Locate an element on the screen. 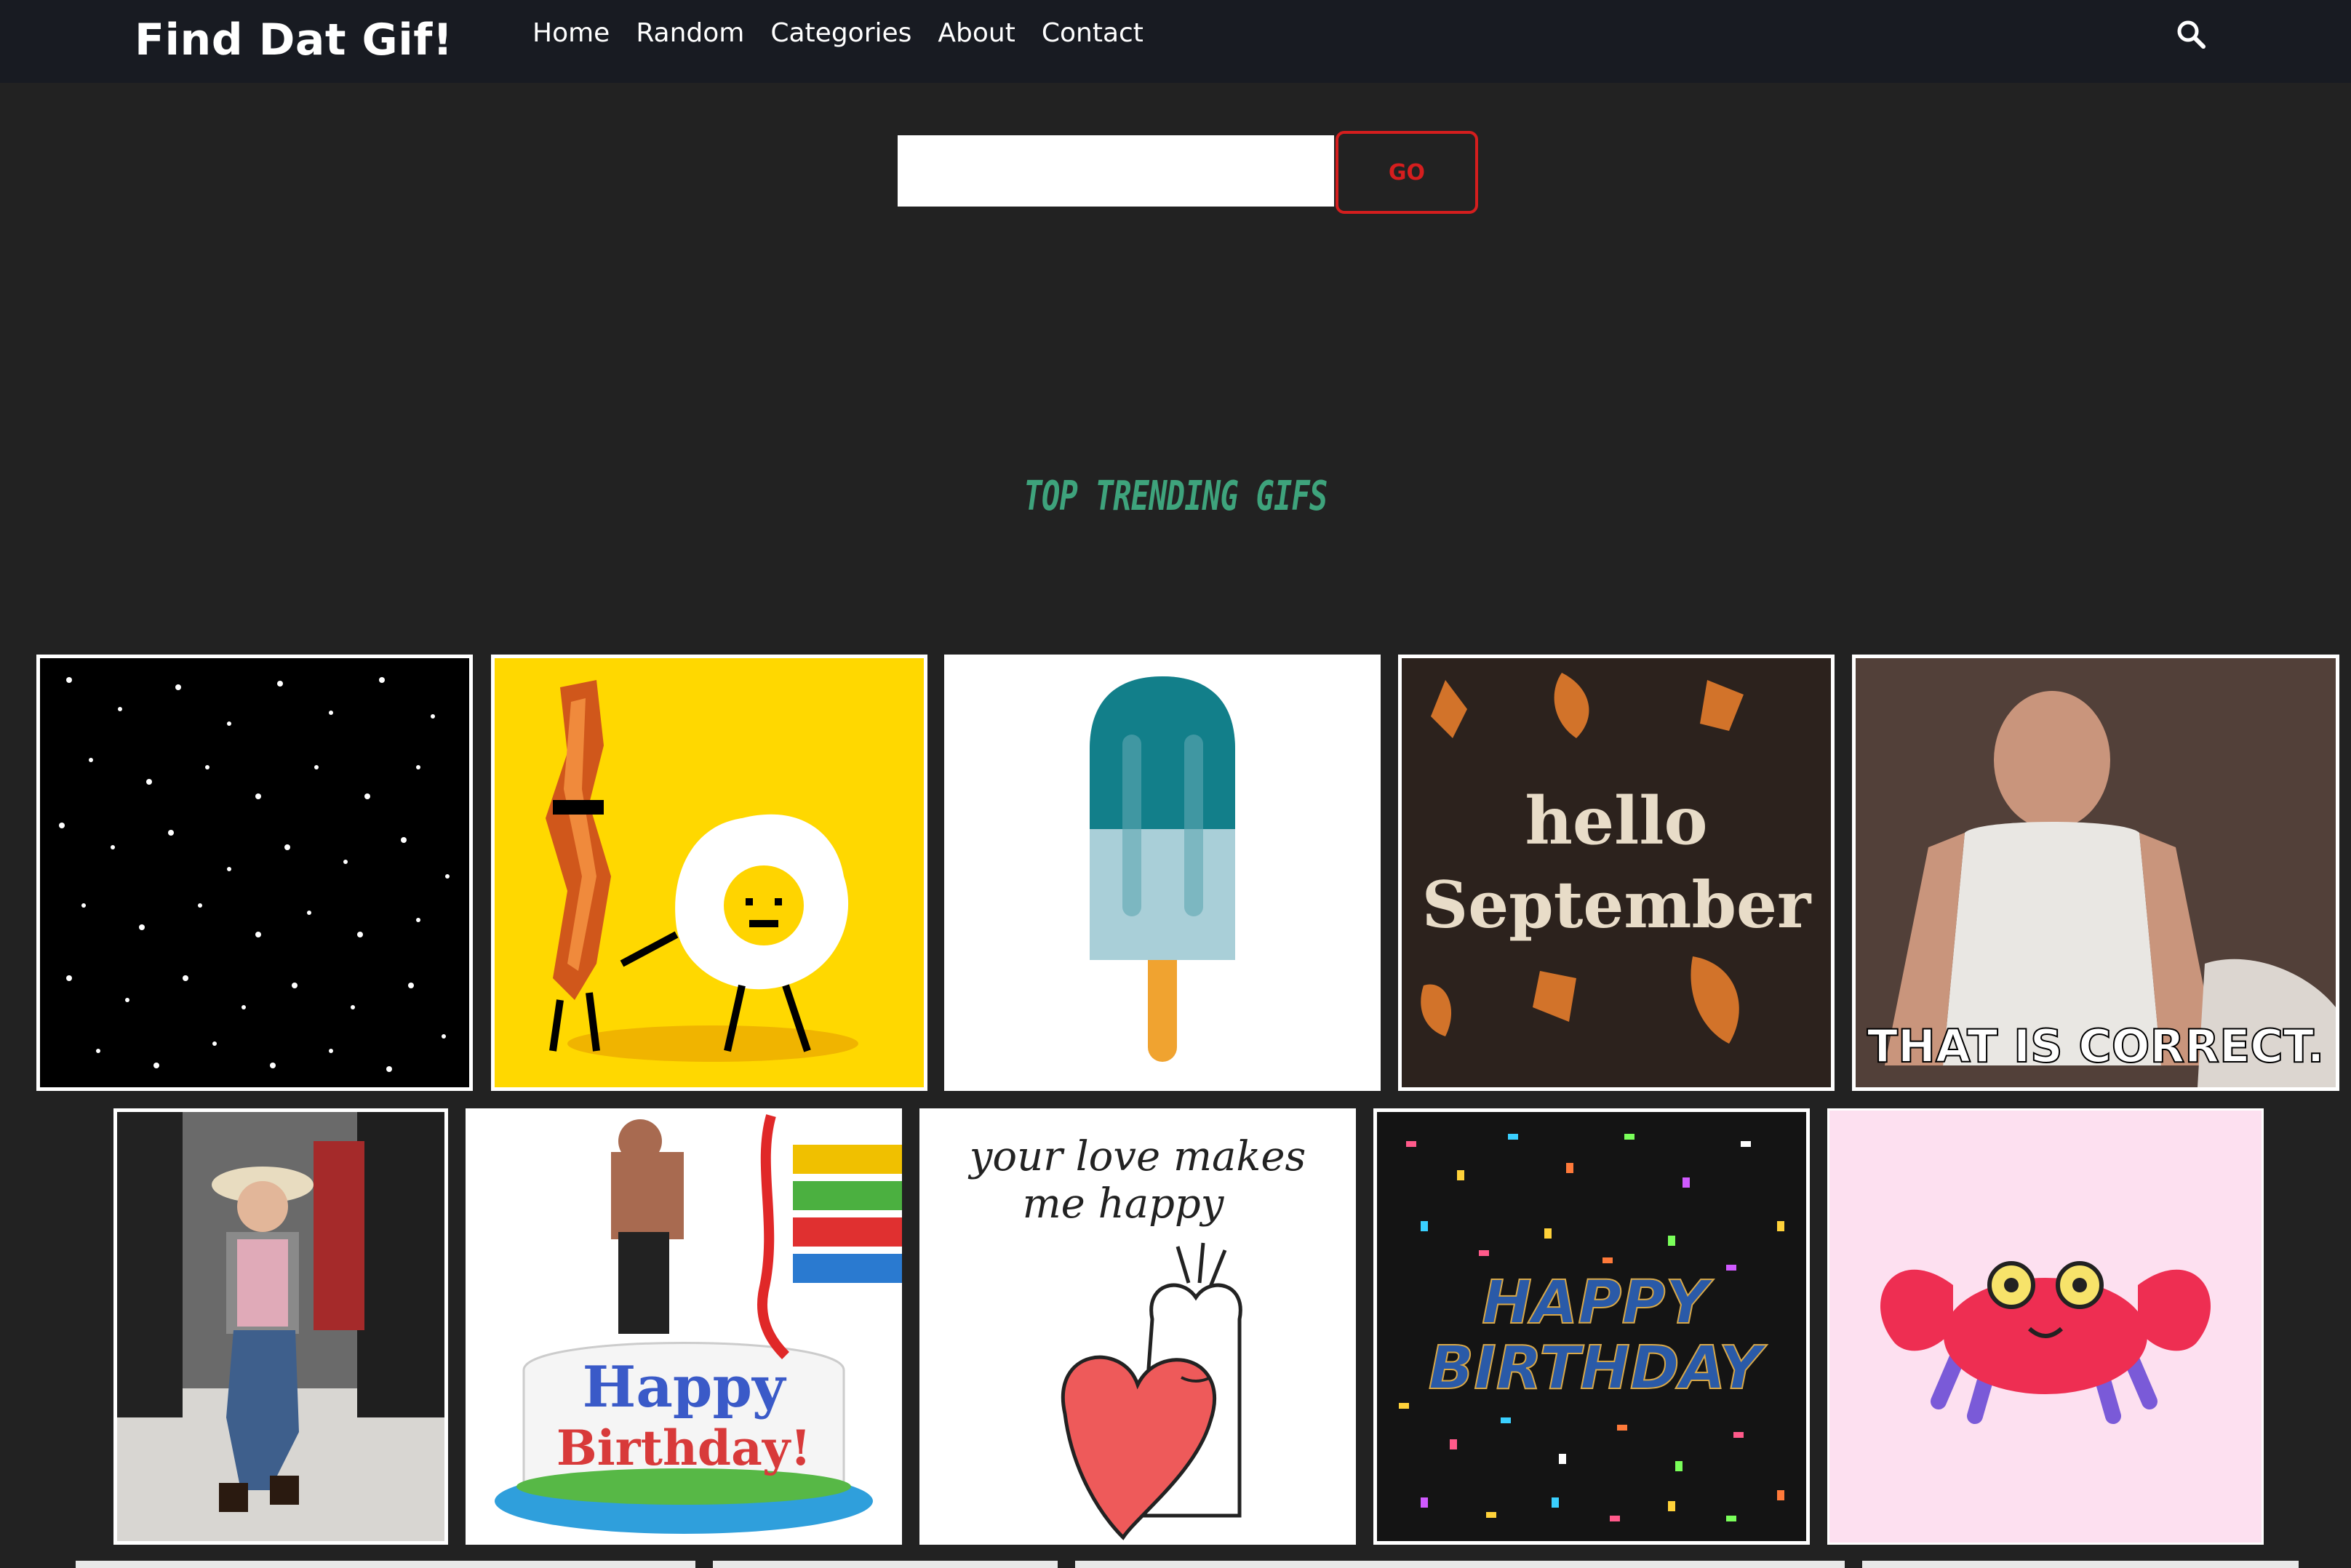  search-icon is located at coordinates (2191, 34).